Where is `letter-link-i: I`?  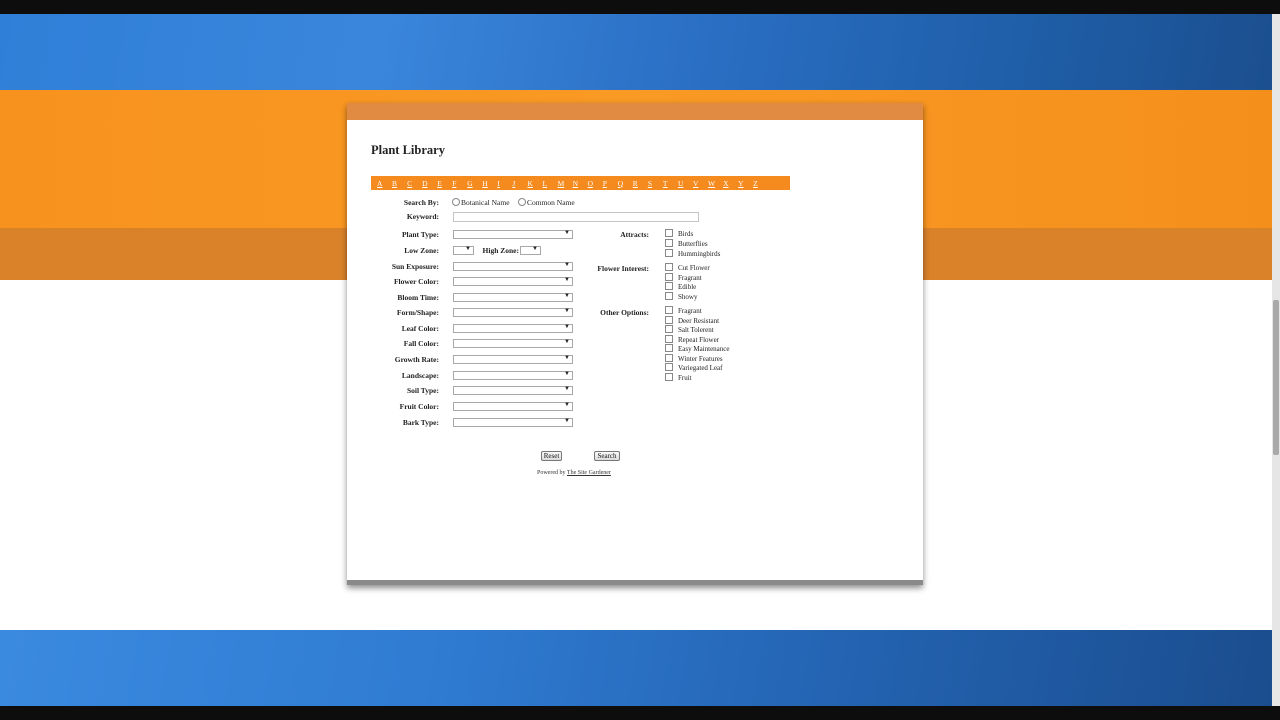
letter-link-i: I is located at coordinates (504, 183).